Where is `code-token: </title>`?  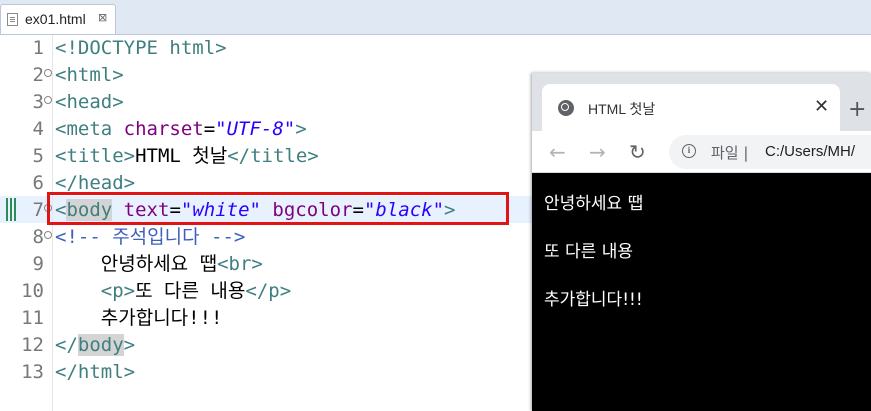
code-token: </title> is located at coordinates (273, 156).